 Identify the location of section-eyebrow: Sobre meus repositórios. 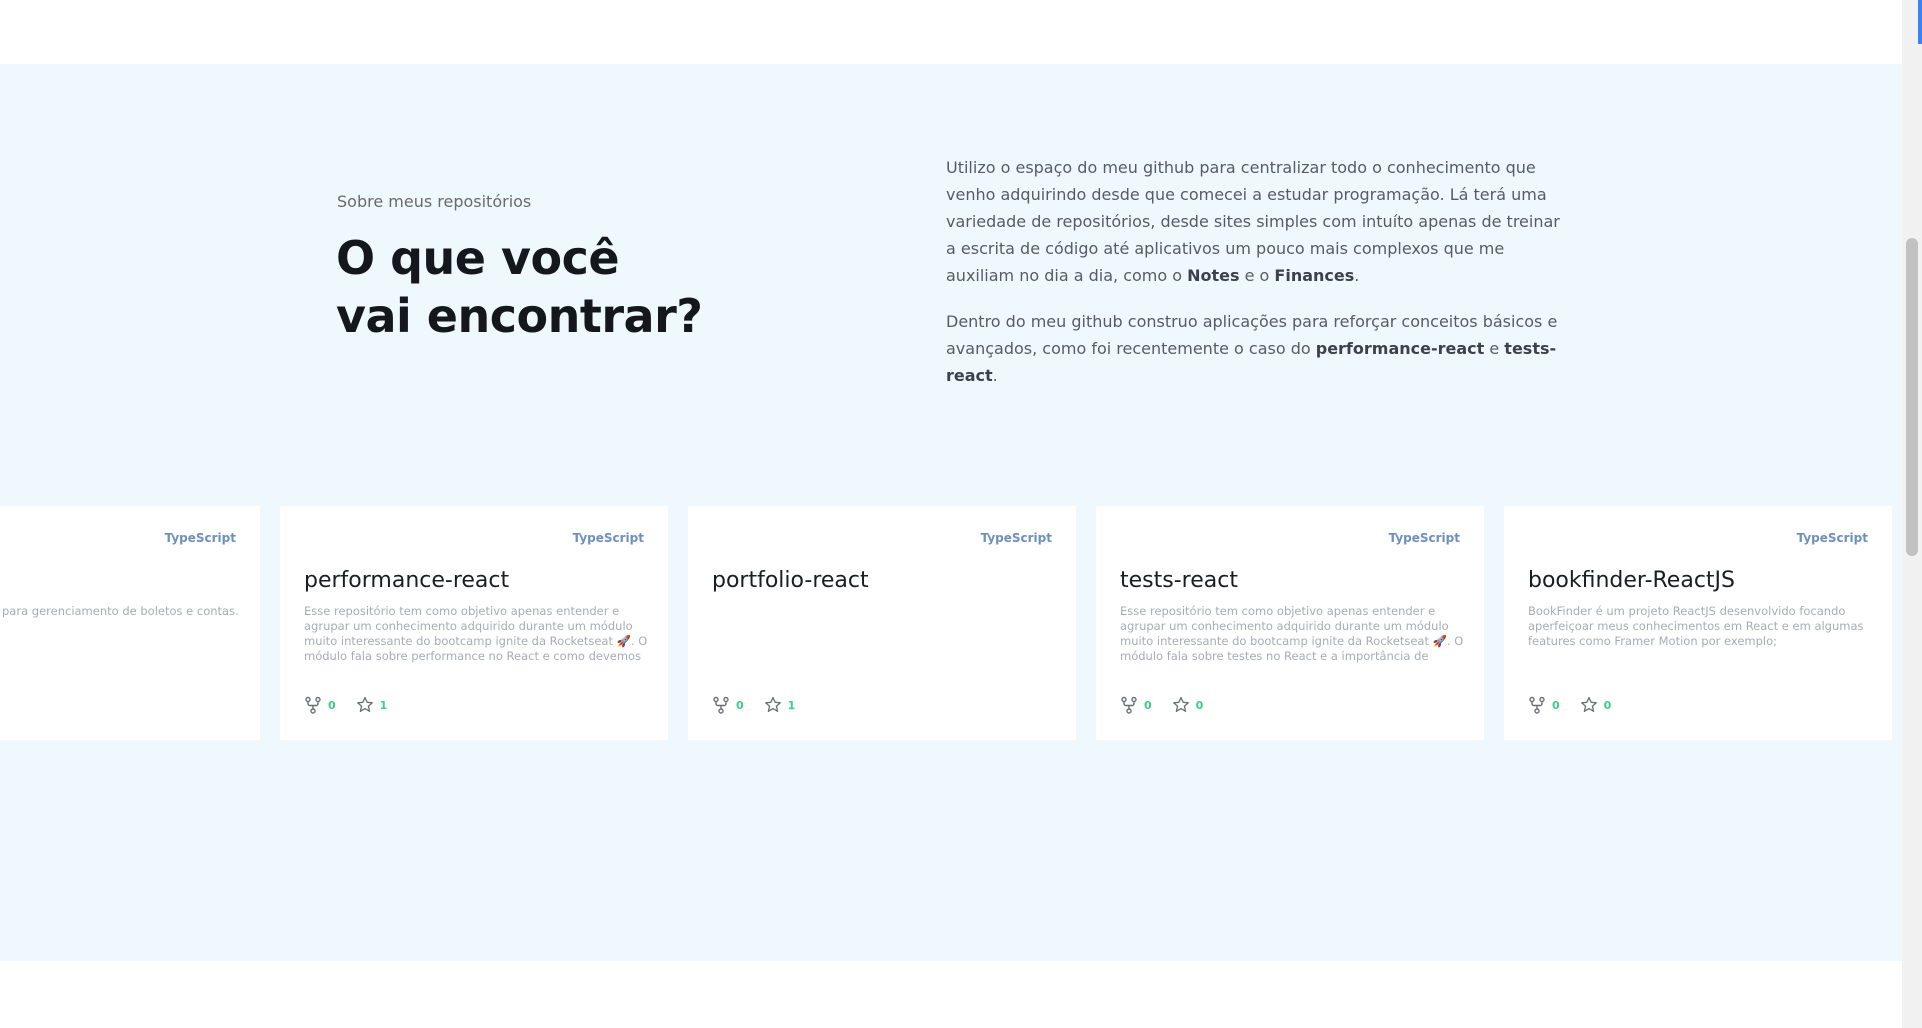
(434, 201).